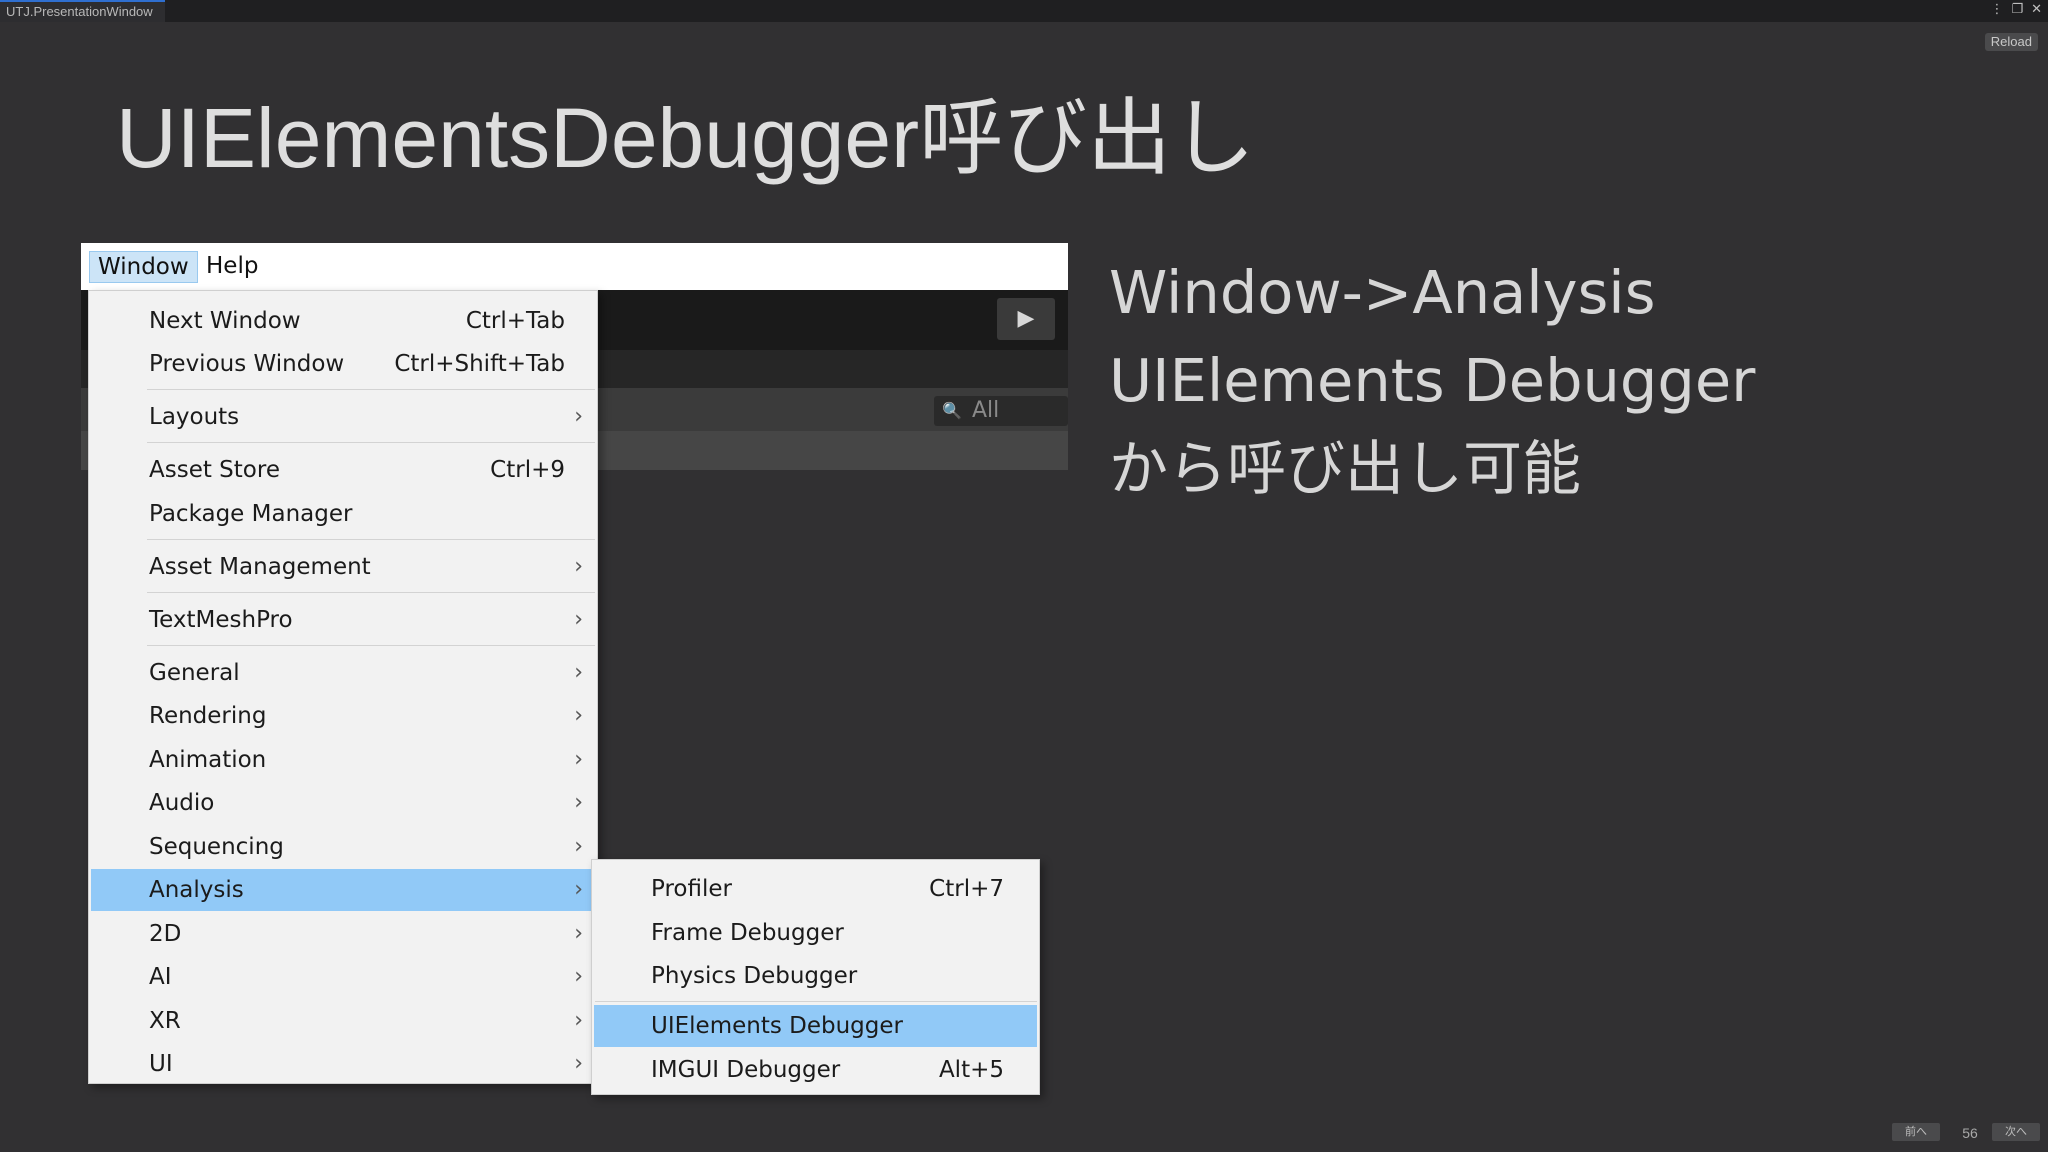 This screenshot has height=1152, width=2048. What do you see at coordinates (343, 417) in the screenshot?
I see `menu-item-layouts: Layouts ›` at bounding box center [343, 417].